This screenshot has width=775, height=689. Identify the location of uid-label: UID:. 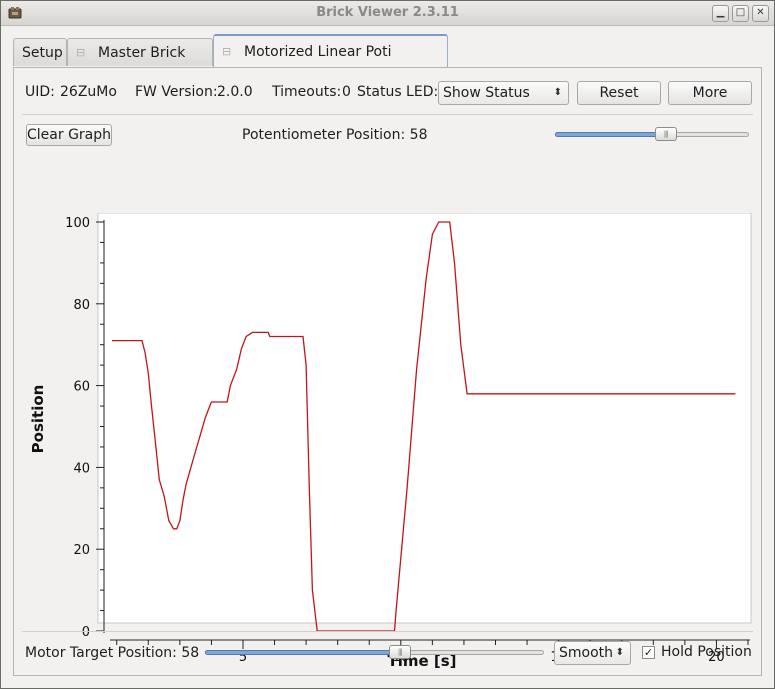
(40, 92).